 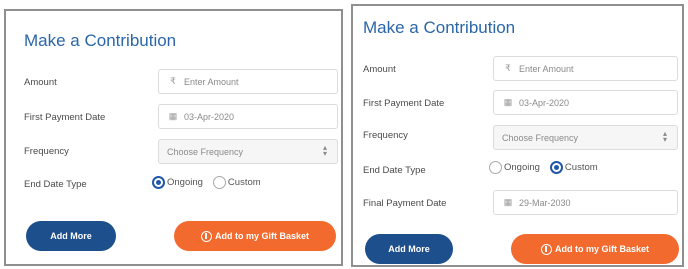 I want to click on final-payment-date-field: ▦ 29-Mar-2030, so click(x=585, y=202).